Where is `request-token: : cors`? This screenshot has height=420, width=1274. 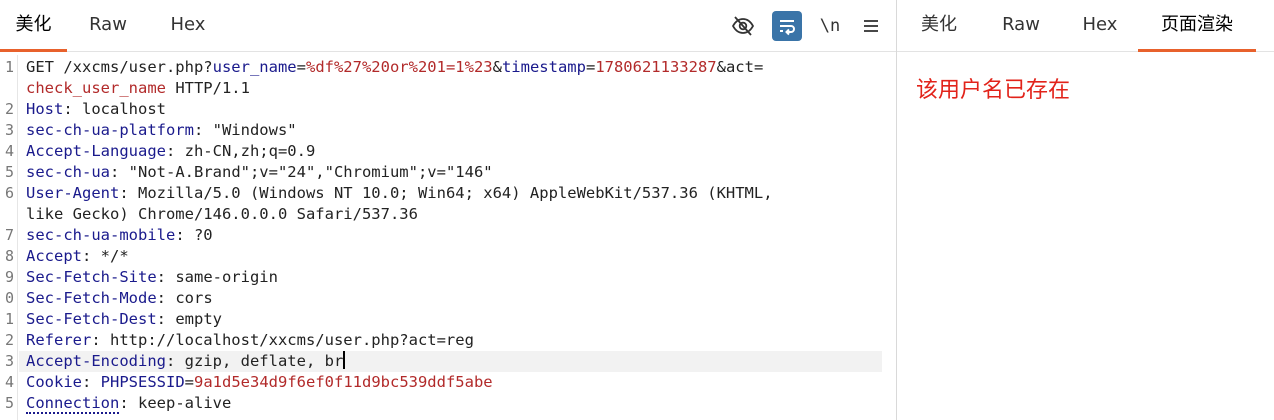
request-token: : cors is located at coordinates (184, 298).